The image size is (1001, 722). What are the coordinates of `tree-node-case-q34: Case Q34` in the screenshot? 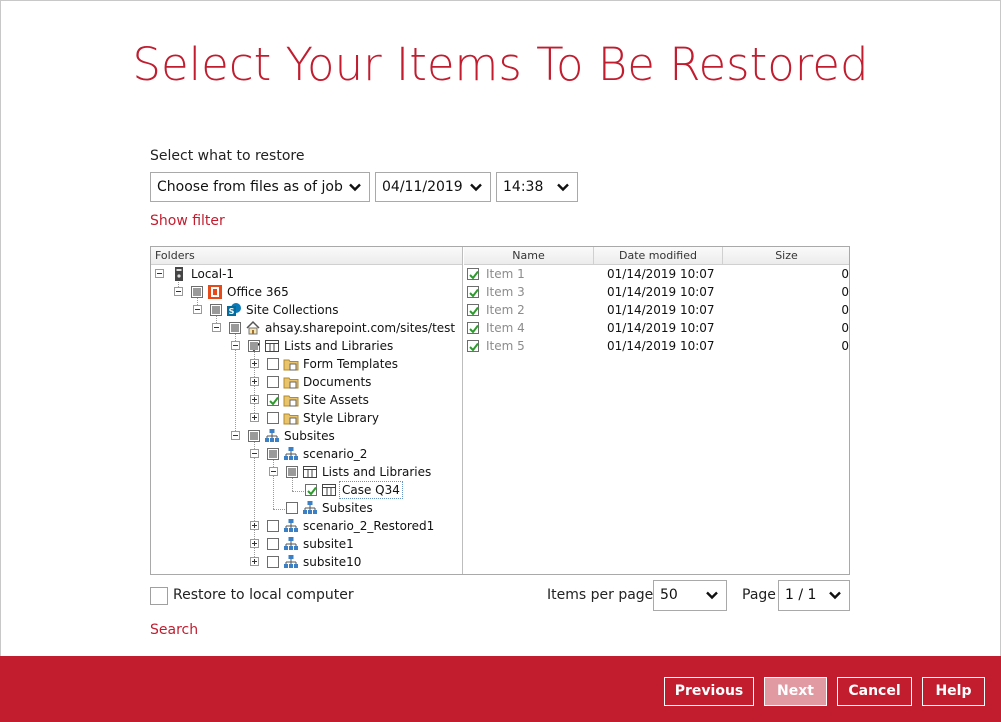 It's located at (306, 490).